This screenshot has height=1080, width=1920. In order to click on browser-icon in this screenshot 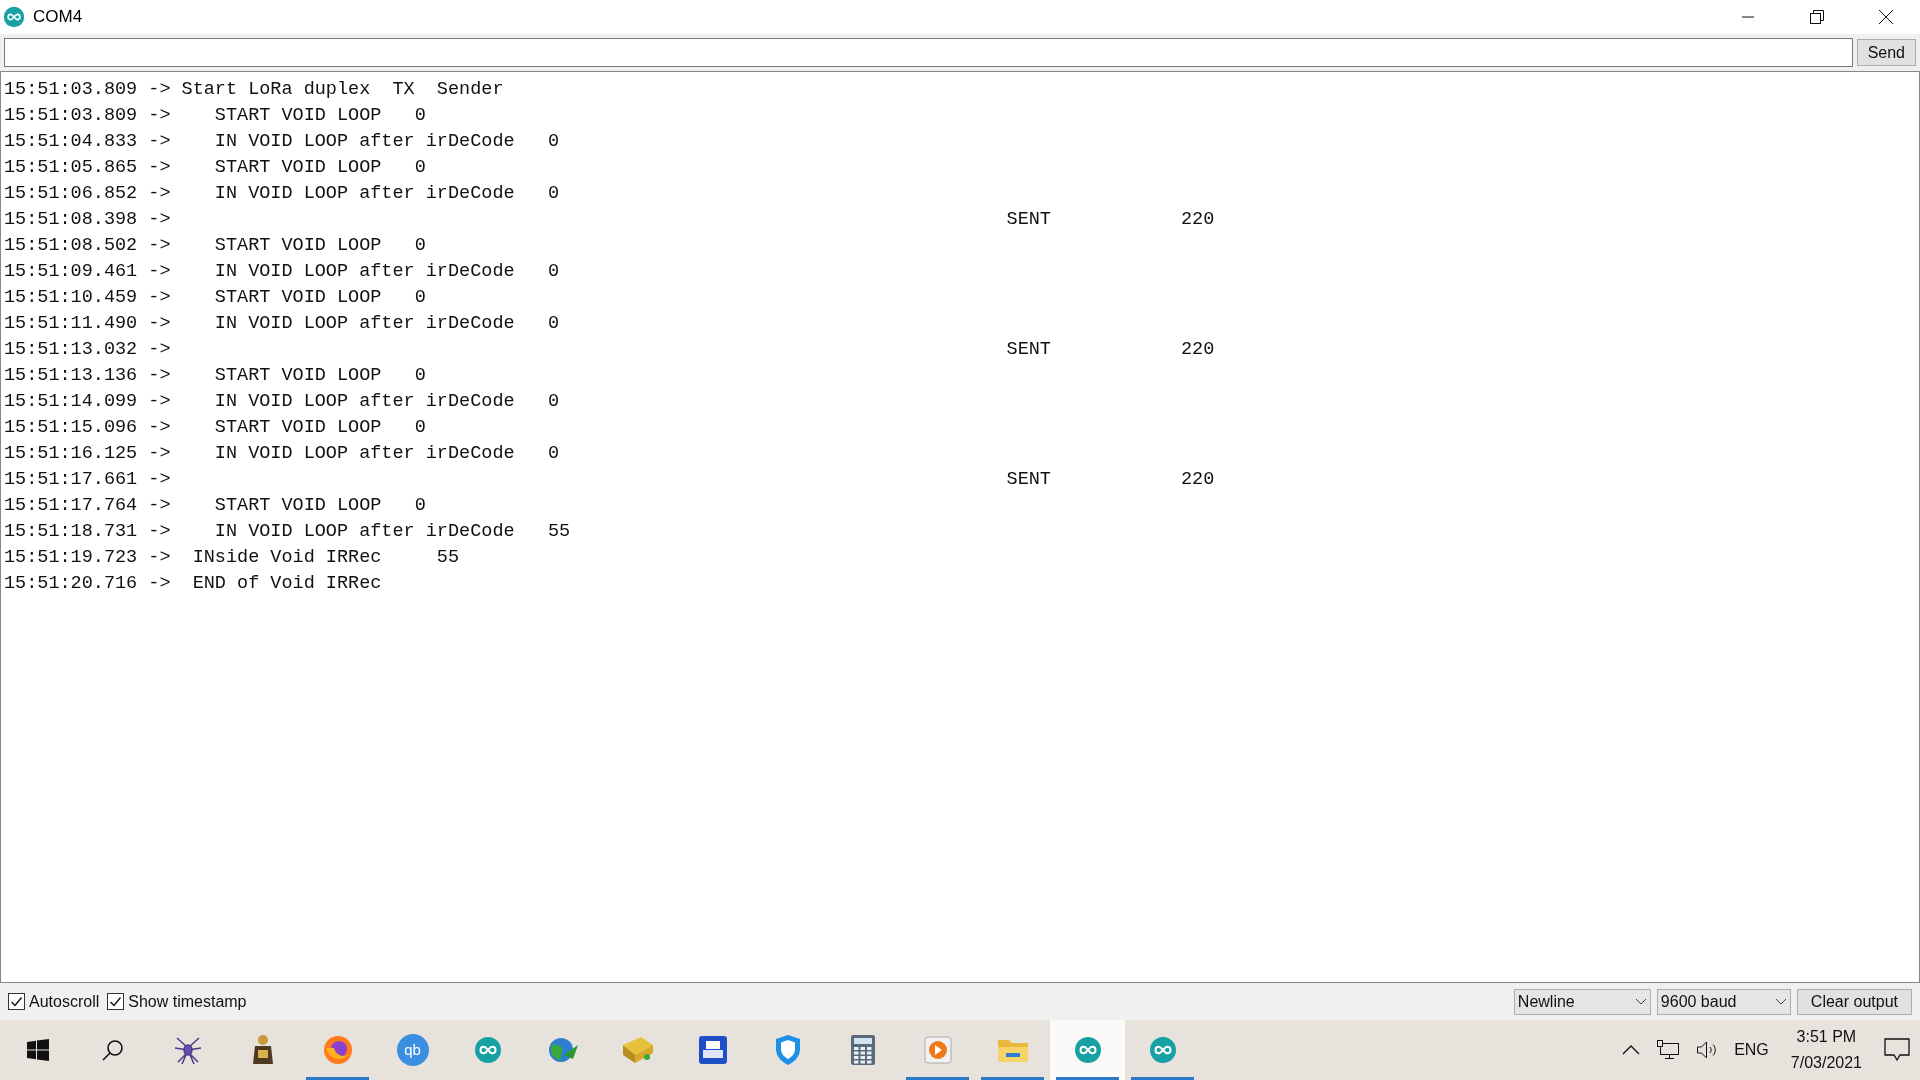, I will do `click(337, 1050)`.